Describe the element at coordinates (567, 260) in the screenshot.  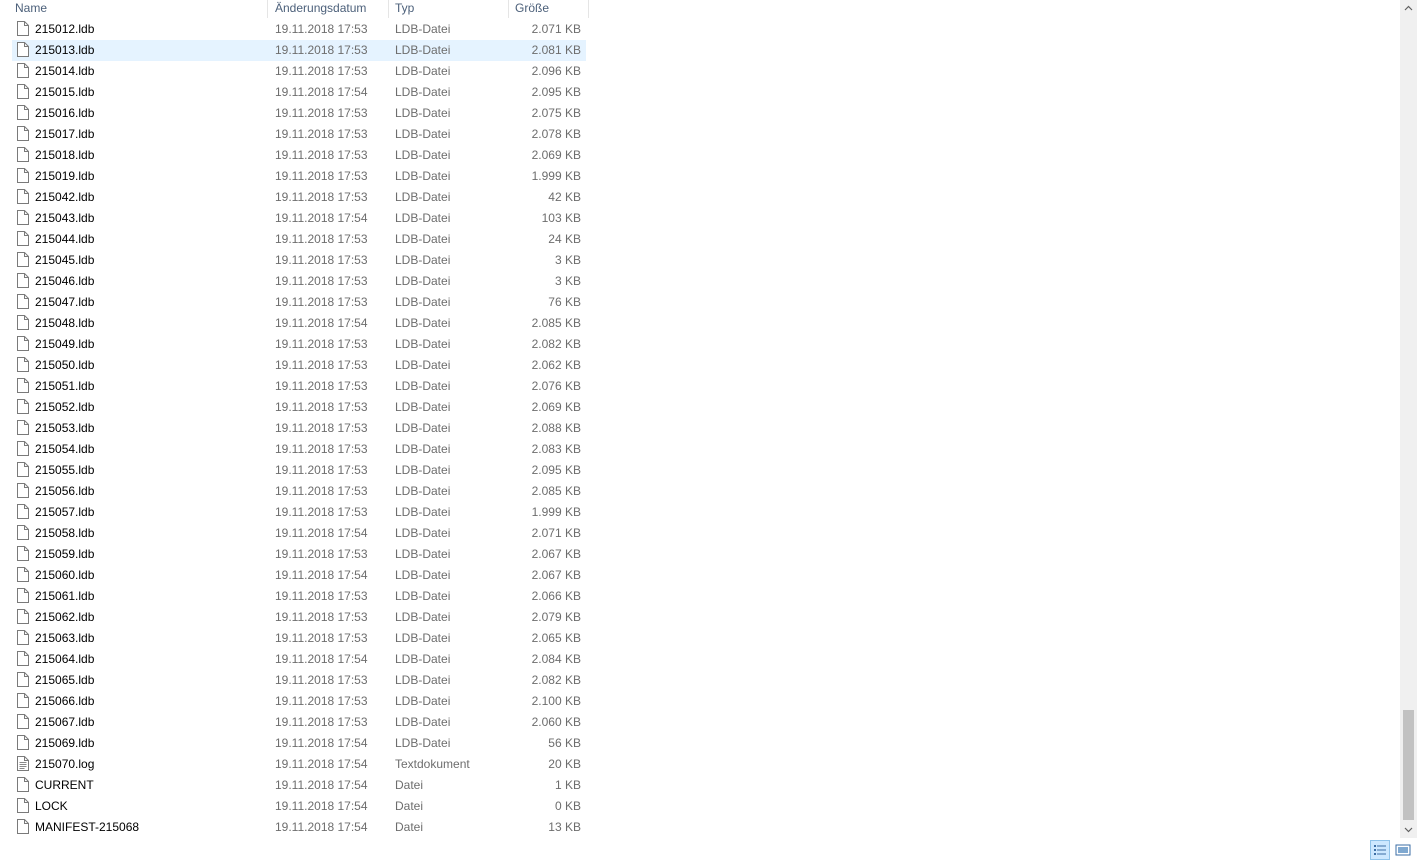
I see `file-size: 3 KB` at that location.